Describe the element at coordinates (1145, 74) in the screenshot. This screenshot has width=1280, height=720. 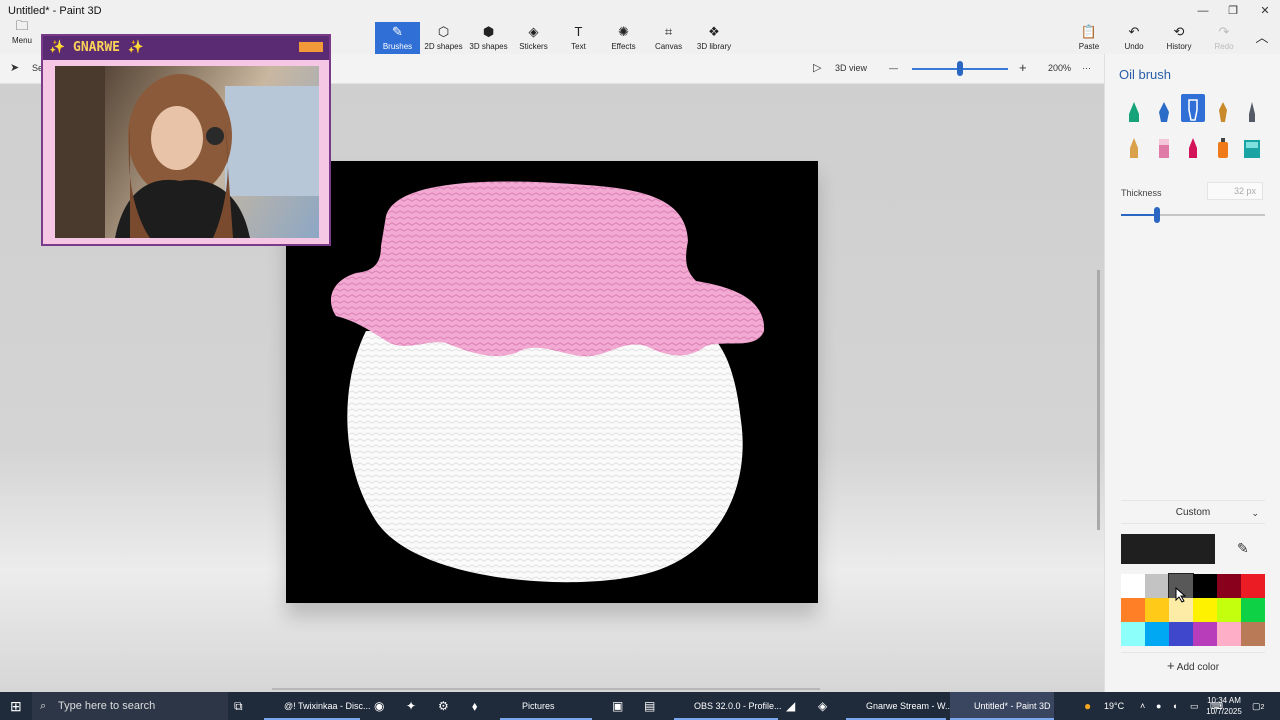
I see `panel-title: Oil brush` at that location.